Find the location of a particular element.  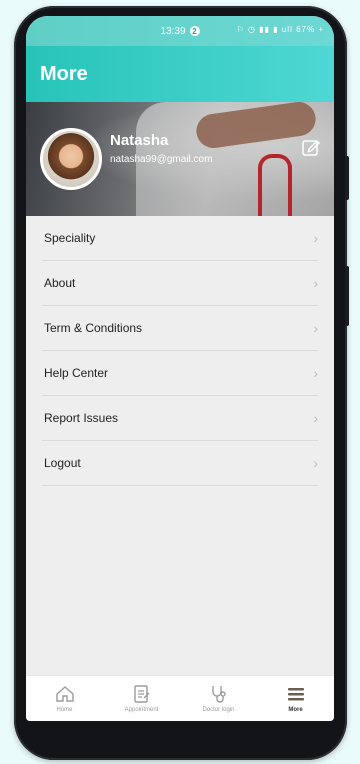

menu-item-about: About › is located at coordinates (180, 283).